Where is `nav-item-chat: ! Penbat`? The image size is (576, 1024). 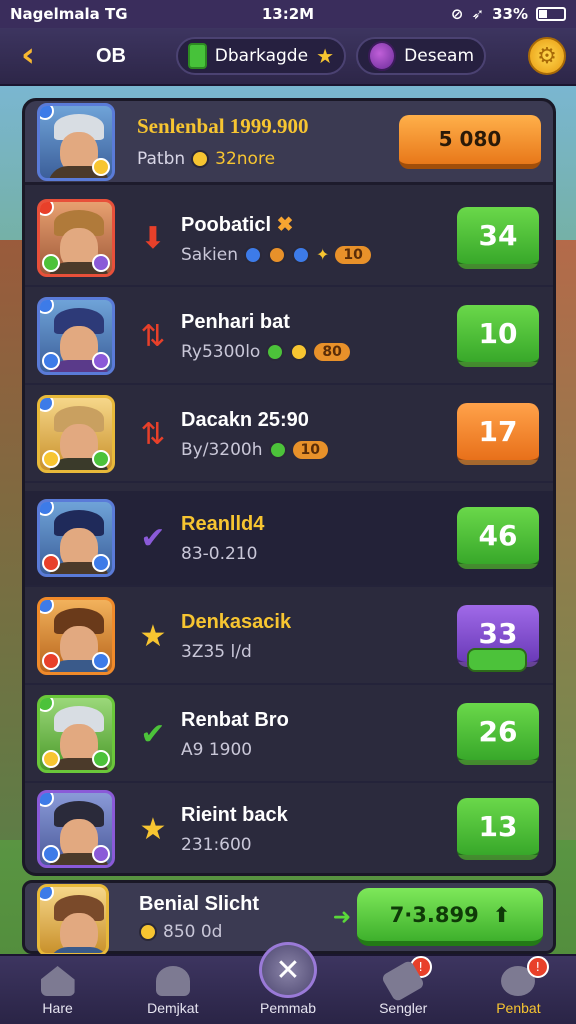
nav-item-chat: ! Penbat is located at coordinates (518, 990).